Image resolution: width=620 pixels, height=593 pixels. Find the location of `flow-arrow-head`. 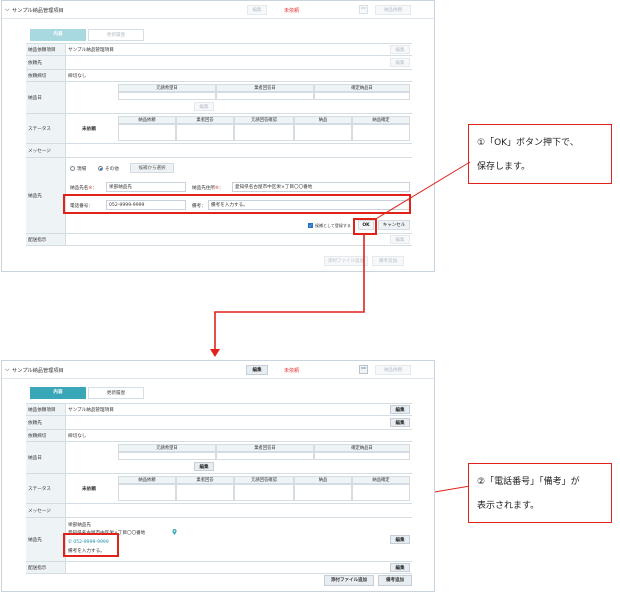

flow-arrow-head is located at coordinates (215, 353).